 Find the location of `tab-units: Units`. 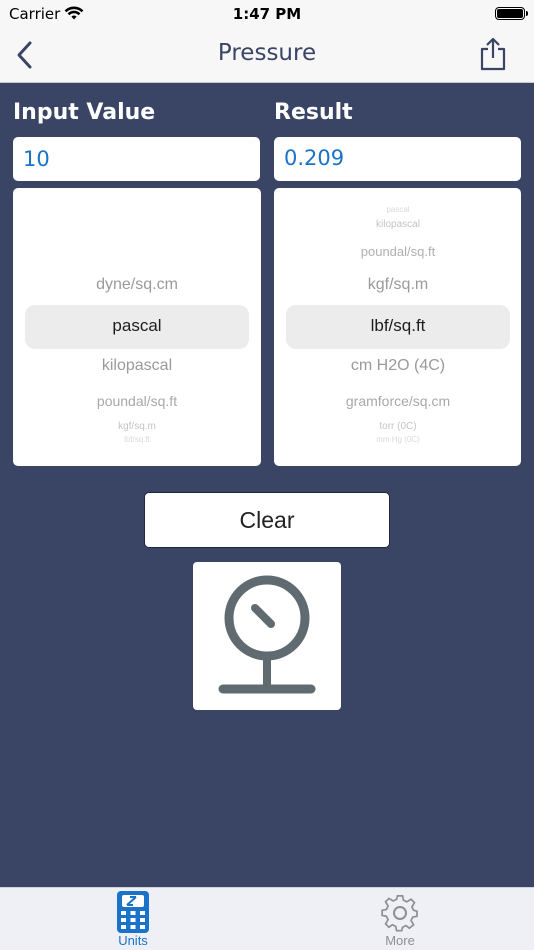

tab-units: Units is located at coordinates (133, 919).